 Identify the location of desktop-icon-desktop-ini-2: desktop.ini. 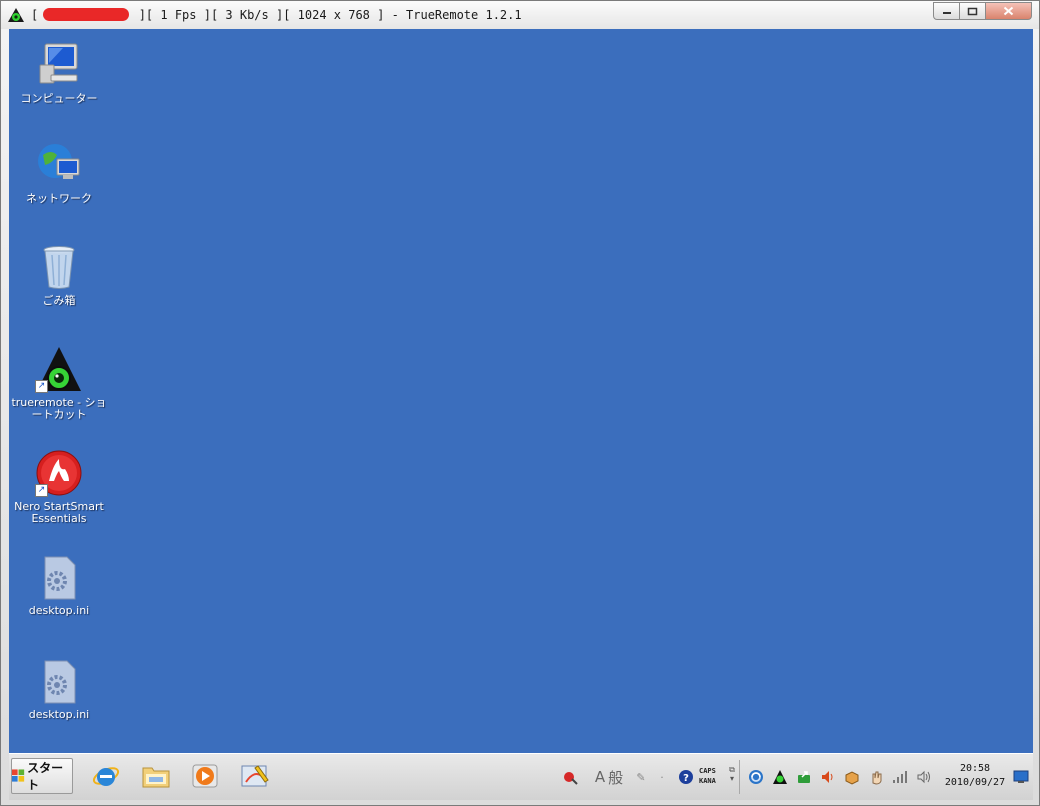
(60, 689).